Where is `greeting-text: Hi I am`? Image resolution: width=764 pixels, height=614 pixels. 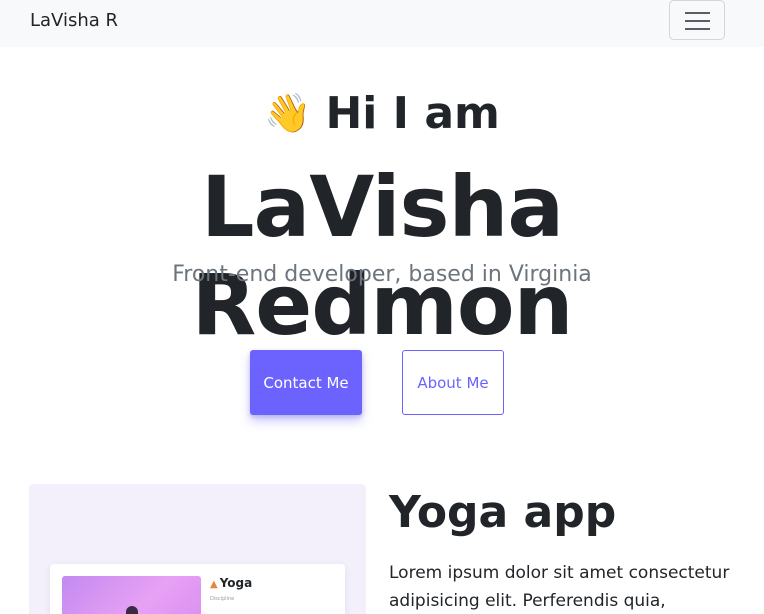 greeting-text: Hi I am is located at coordinates (412, 113).